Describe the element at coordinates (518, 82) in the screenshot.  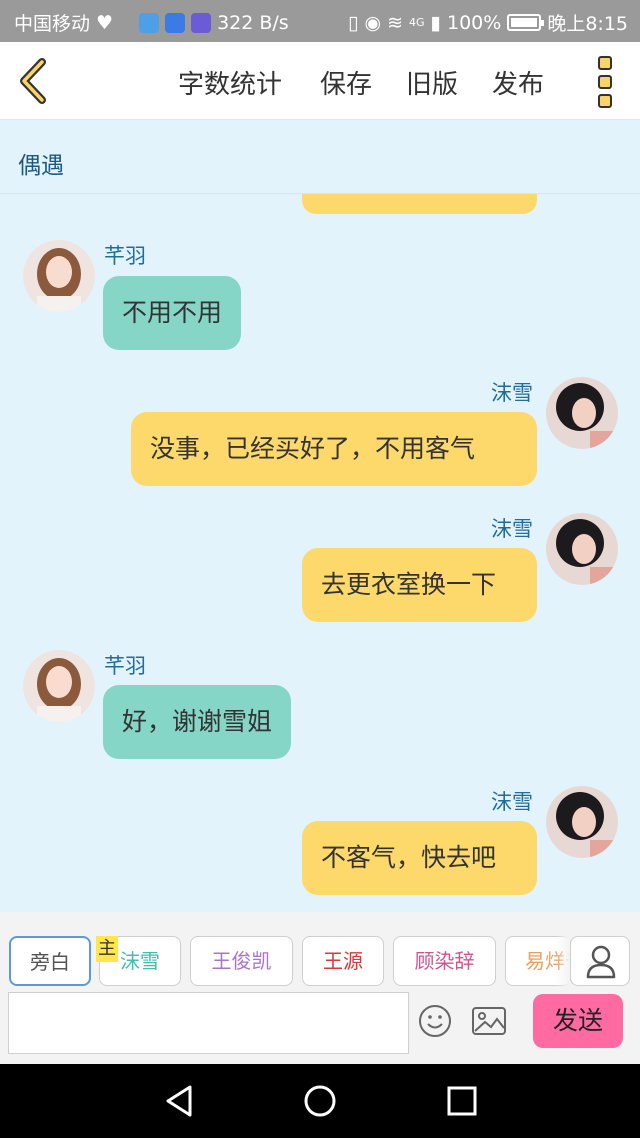
I see `publish-button: 发布` at that location.